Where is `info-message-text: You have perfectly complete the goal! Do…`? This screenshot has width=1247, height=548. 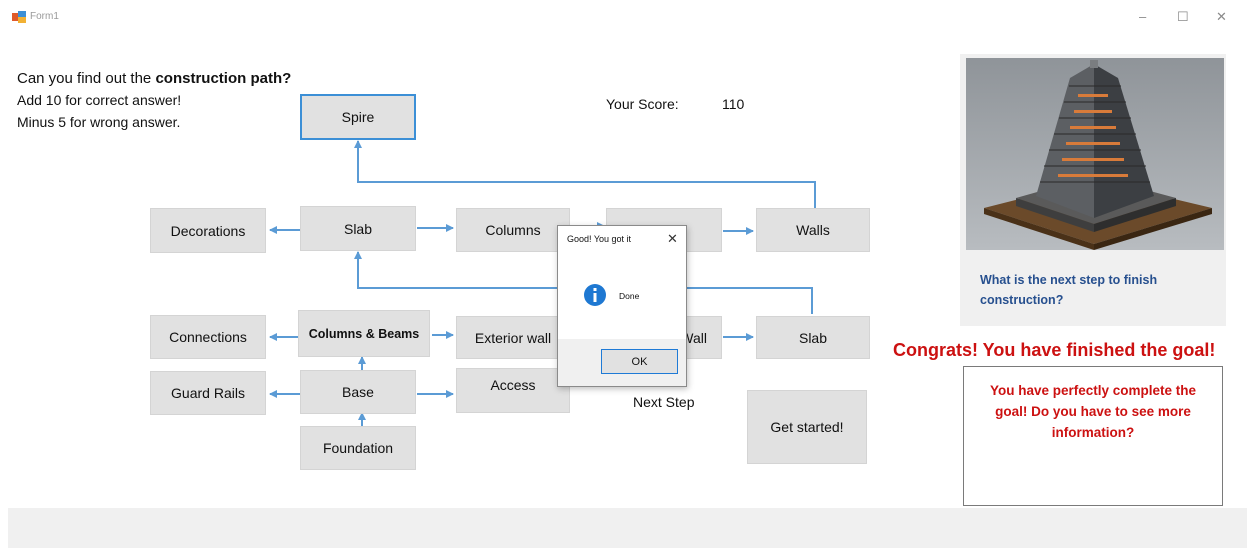
info-message-text: You have perfectly complete the goal! Do… is located at coordinates (1093, 411).